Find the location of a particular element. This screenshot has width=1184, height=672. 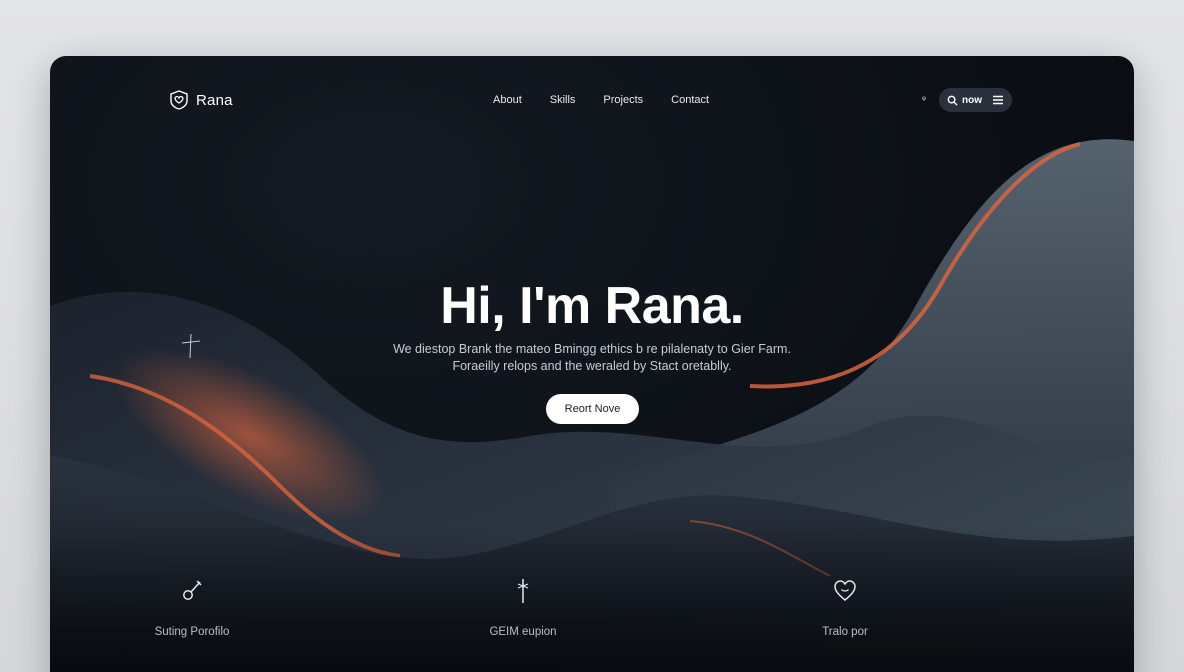

search-menu-pill: now is located at coordinates (975, 100).